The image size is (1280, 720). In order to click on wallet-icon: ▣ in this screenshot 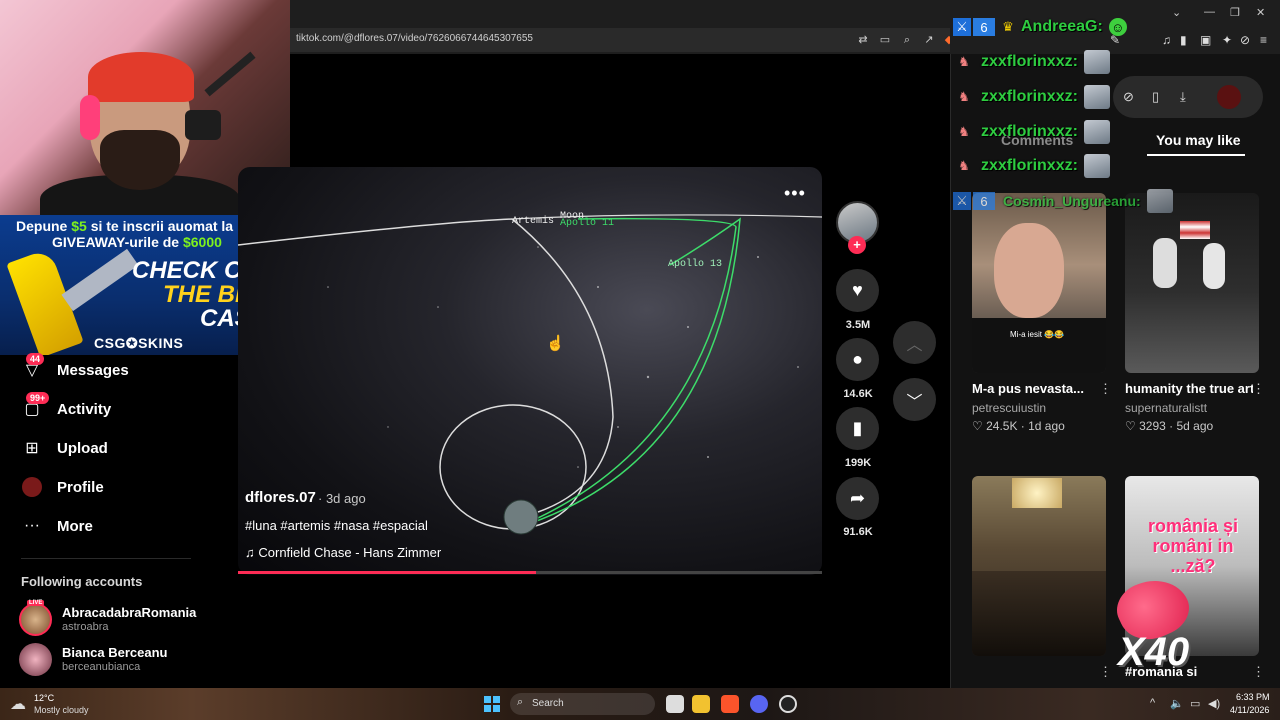, I will do `click(1205, 40)`.